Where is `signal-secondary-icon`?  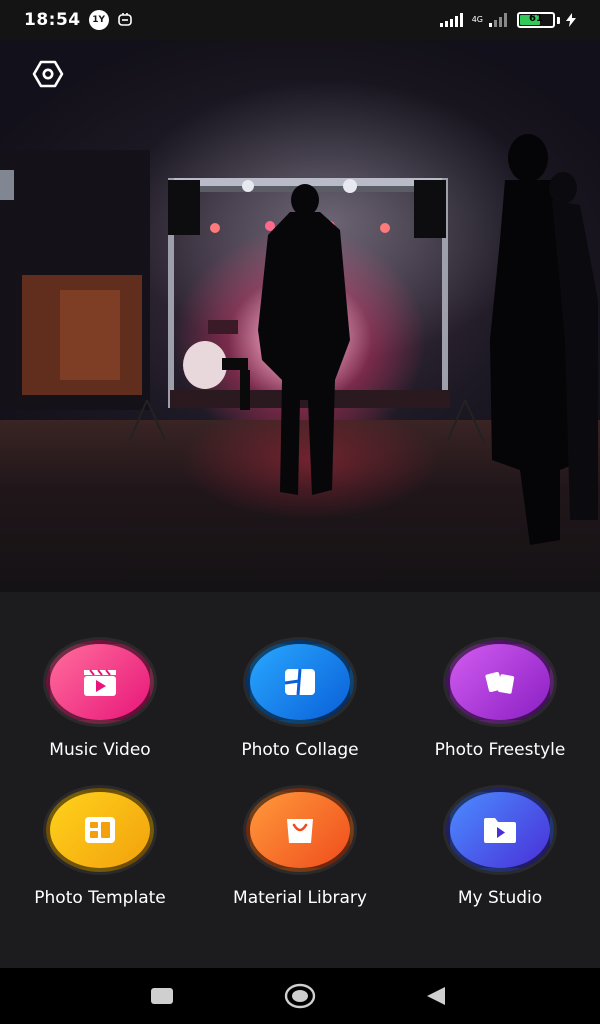
signal-secondary-icon is located at coordinates (498, 20).